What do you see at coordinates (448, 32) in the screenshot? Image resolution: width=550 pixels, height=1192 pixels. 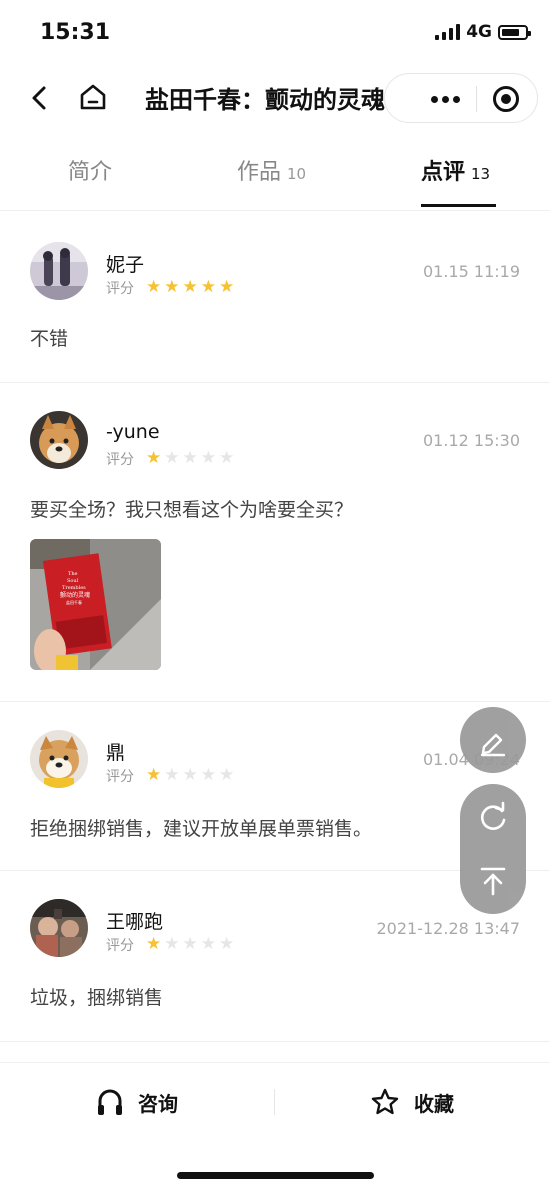 I see `signal-icon` at bounding box center [448, 32].